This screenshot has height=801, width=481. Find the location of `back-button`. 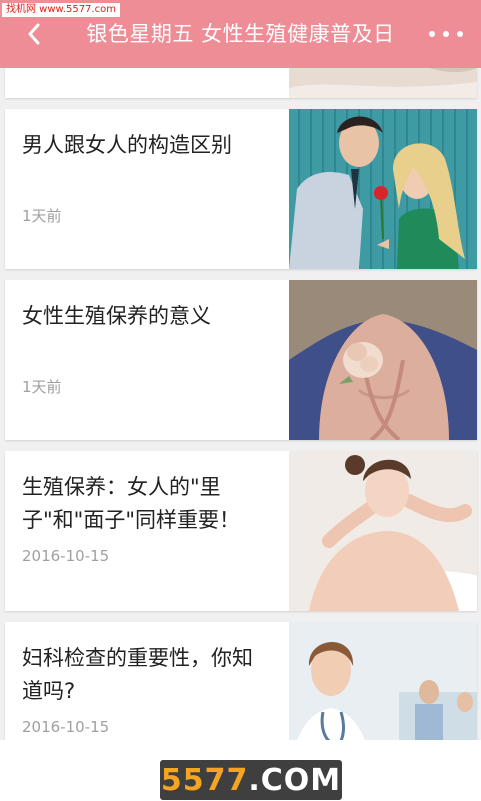

back-button is located at coordinates (34, 34).